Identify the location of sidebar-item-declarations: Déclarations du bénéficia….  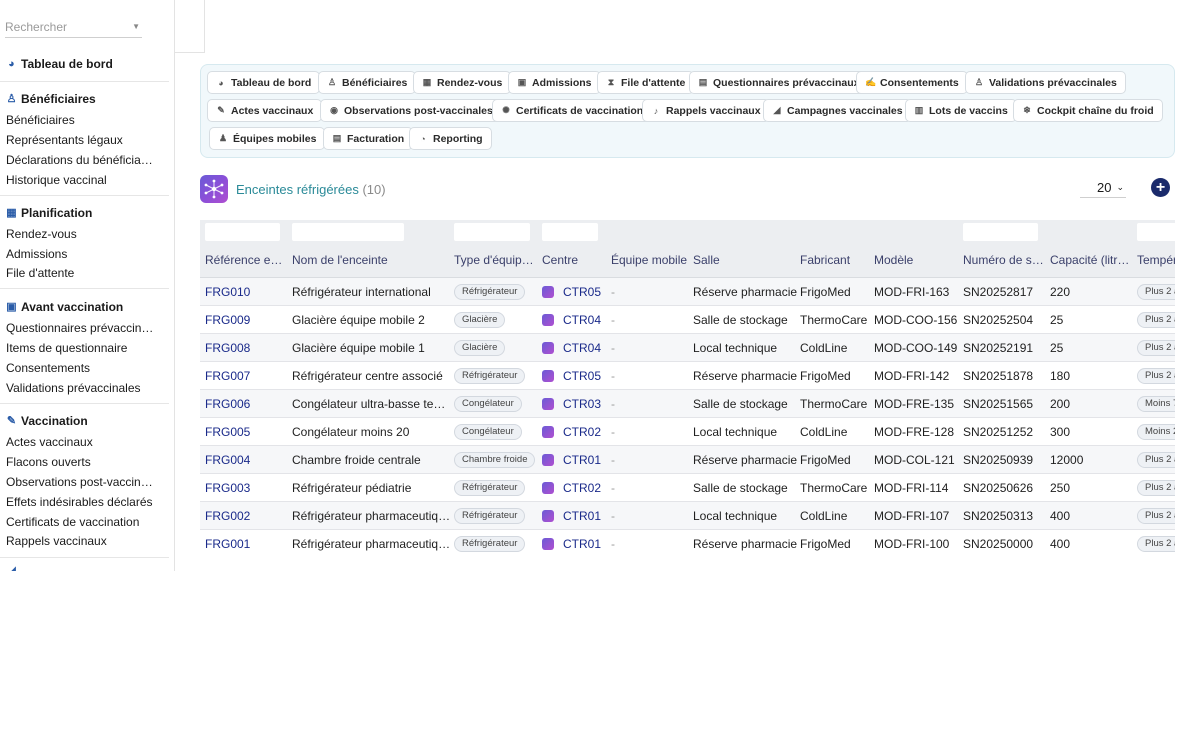
(79, 160).